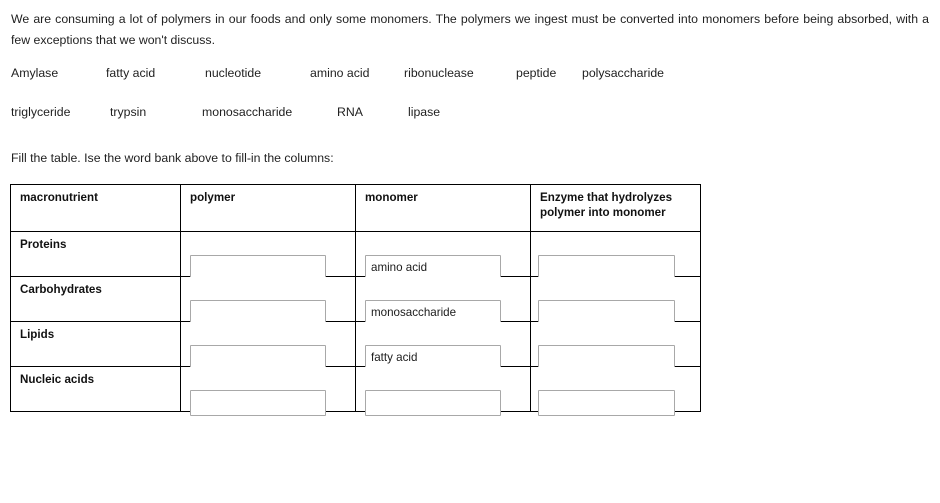 This screenshot has width=940, height=503. I want to click on table-row: Carbohydrates monosaccharide, so click(355, 301).